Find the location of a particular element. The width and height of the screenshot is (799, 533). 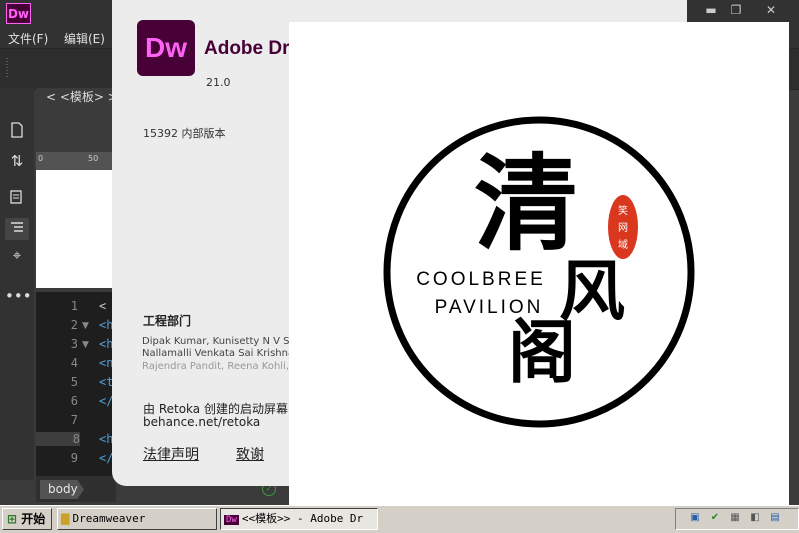

tool-bar is located at coordinates (17, 284).